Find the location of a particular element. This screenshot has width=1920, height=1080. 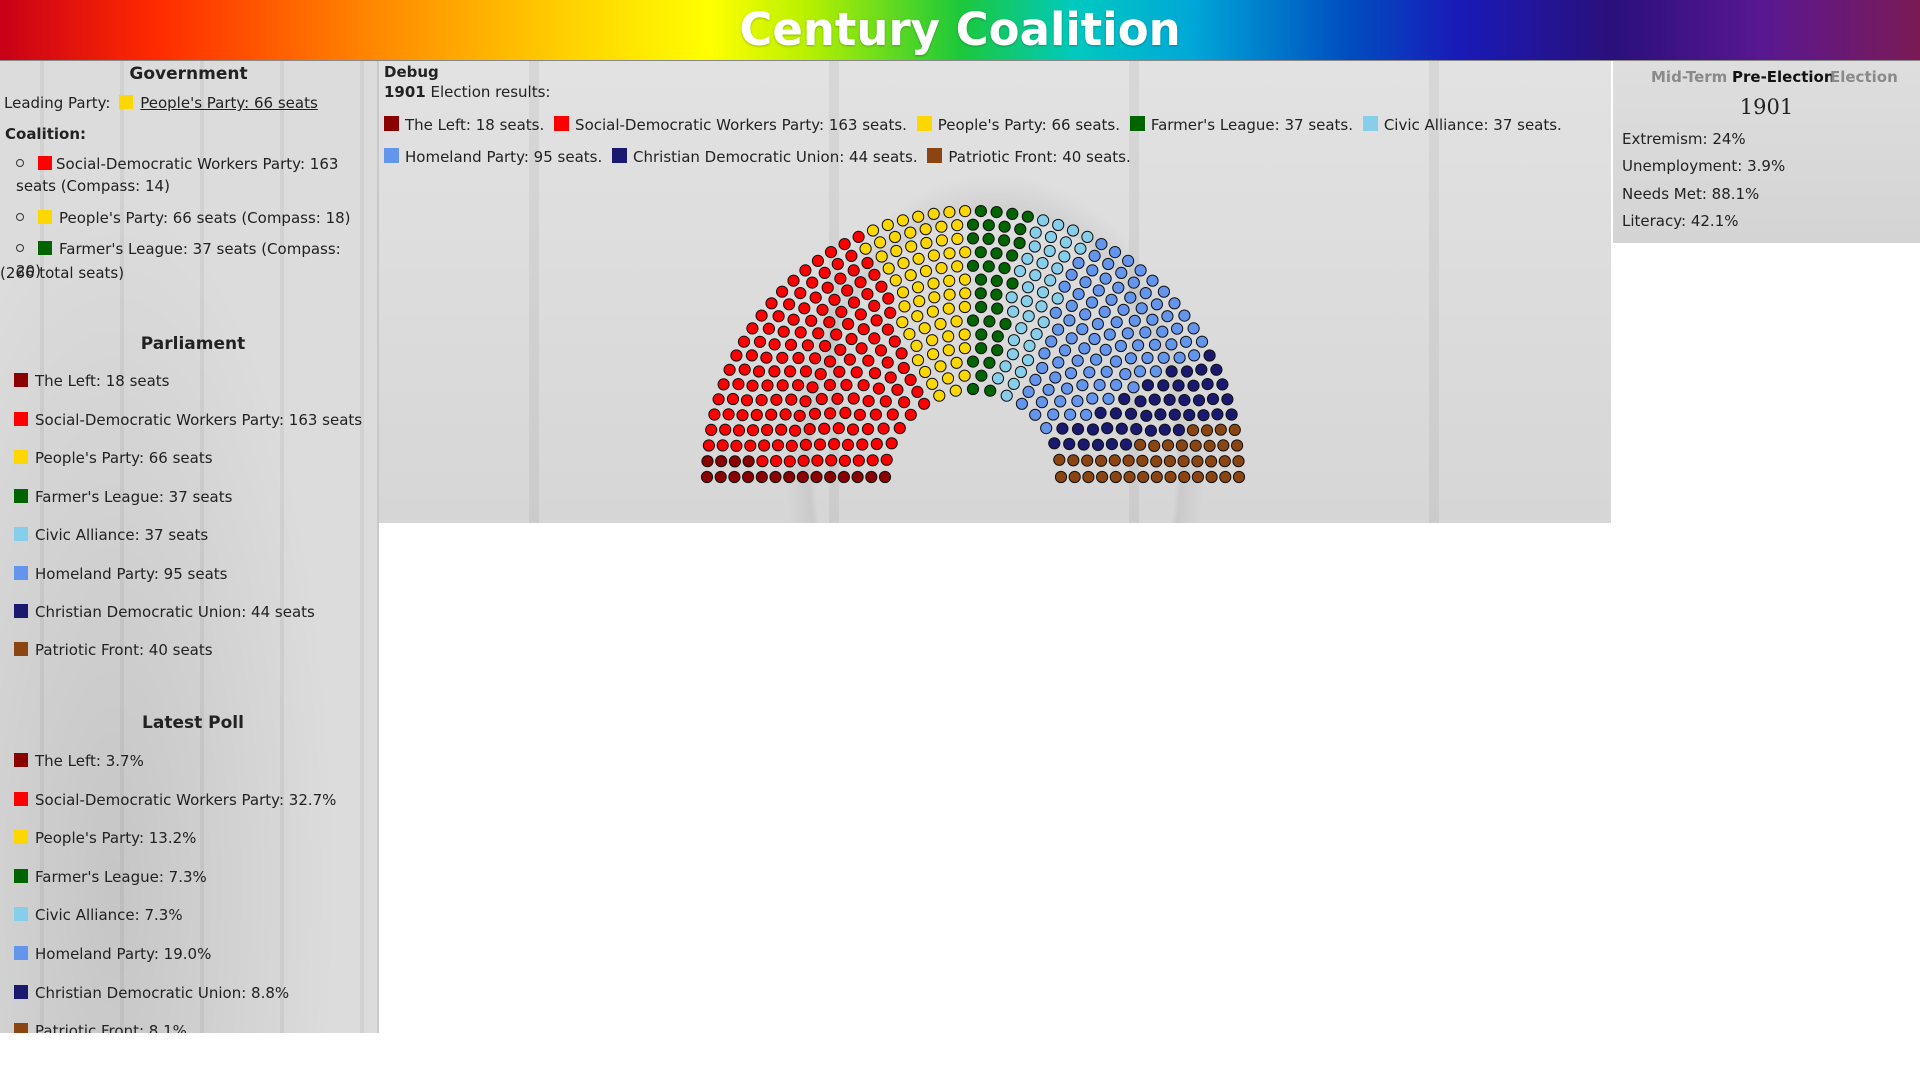

parliament-item-text: Homeland Party: 95 seats is located at coordinates (131, 574).